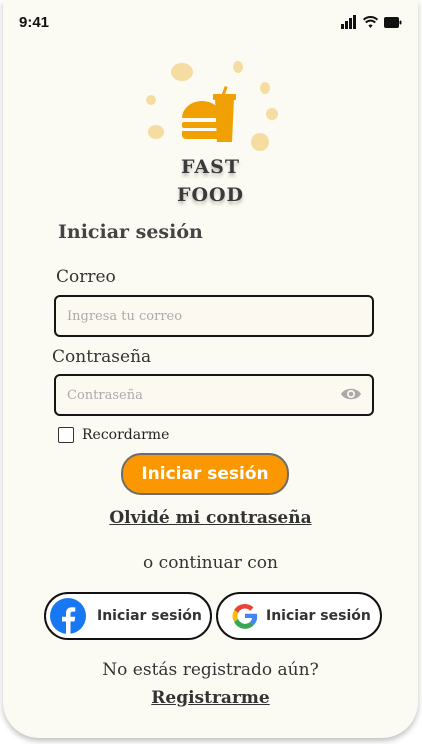  Describe the element at coordinates (245, 616) in the screenshot. I see `google-icon` at that location.